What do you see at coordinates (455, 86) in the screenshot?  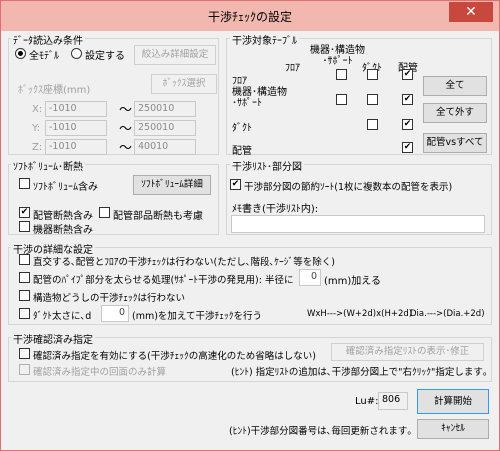 I see `select-all-button: 全て` at bounding box center [455, 86].